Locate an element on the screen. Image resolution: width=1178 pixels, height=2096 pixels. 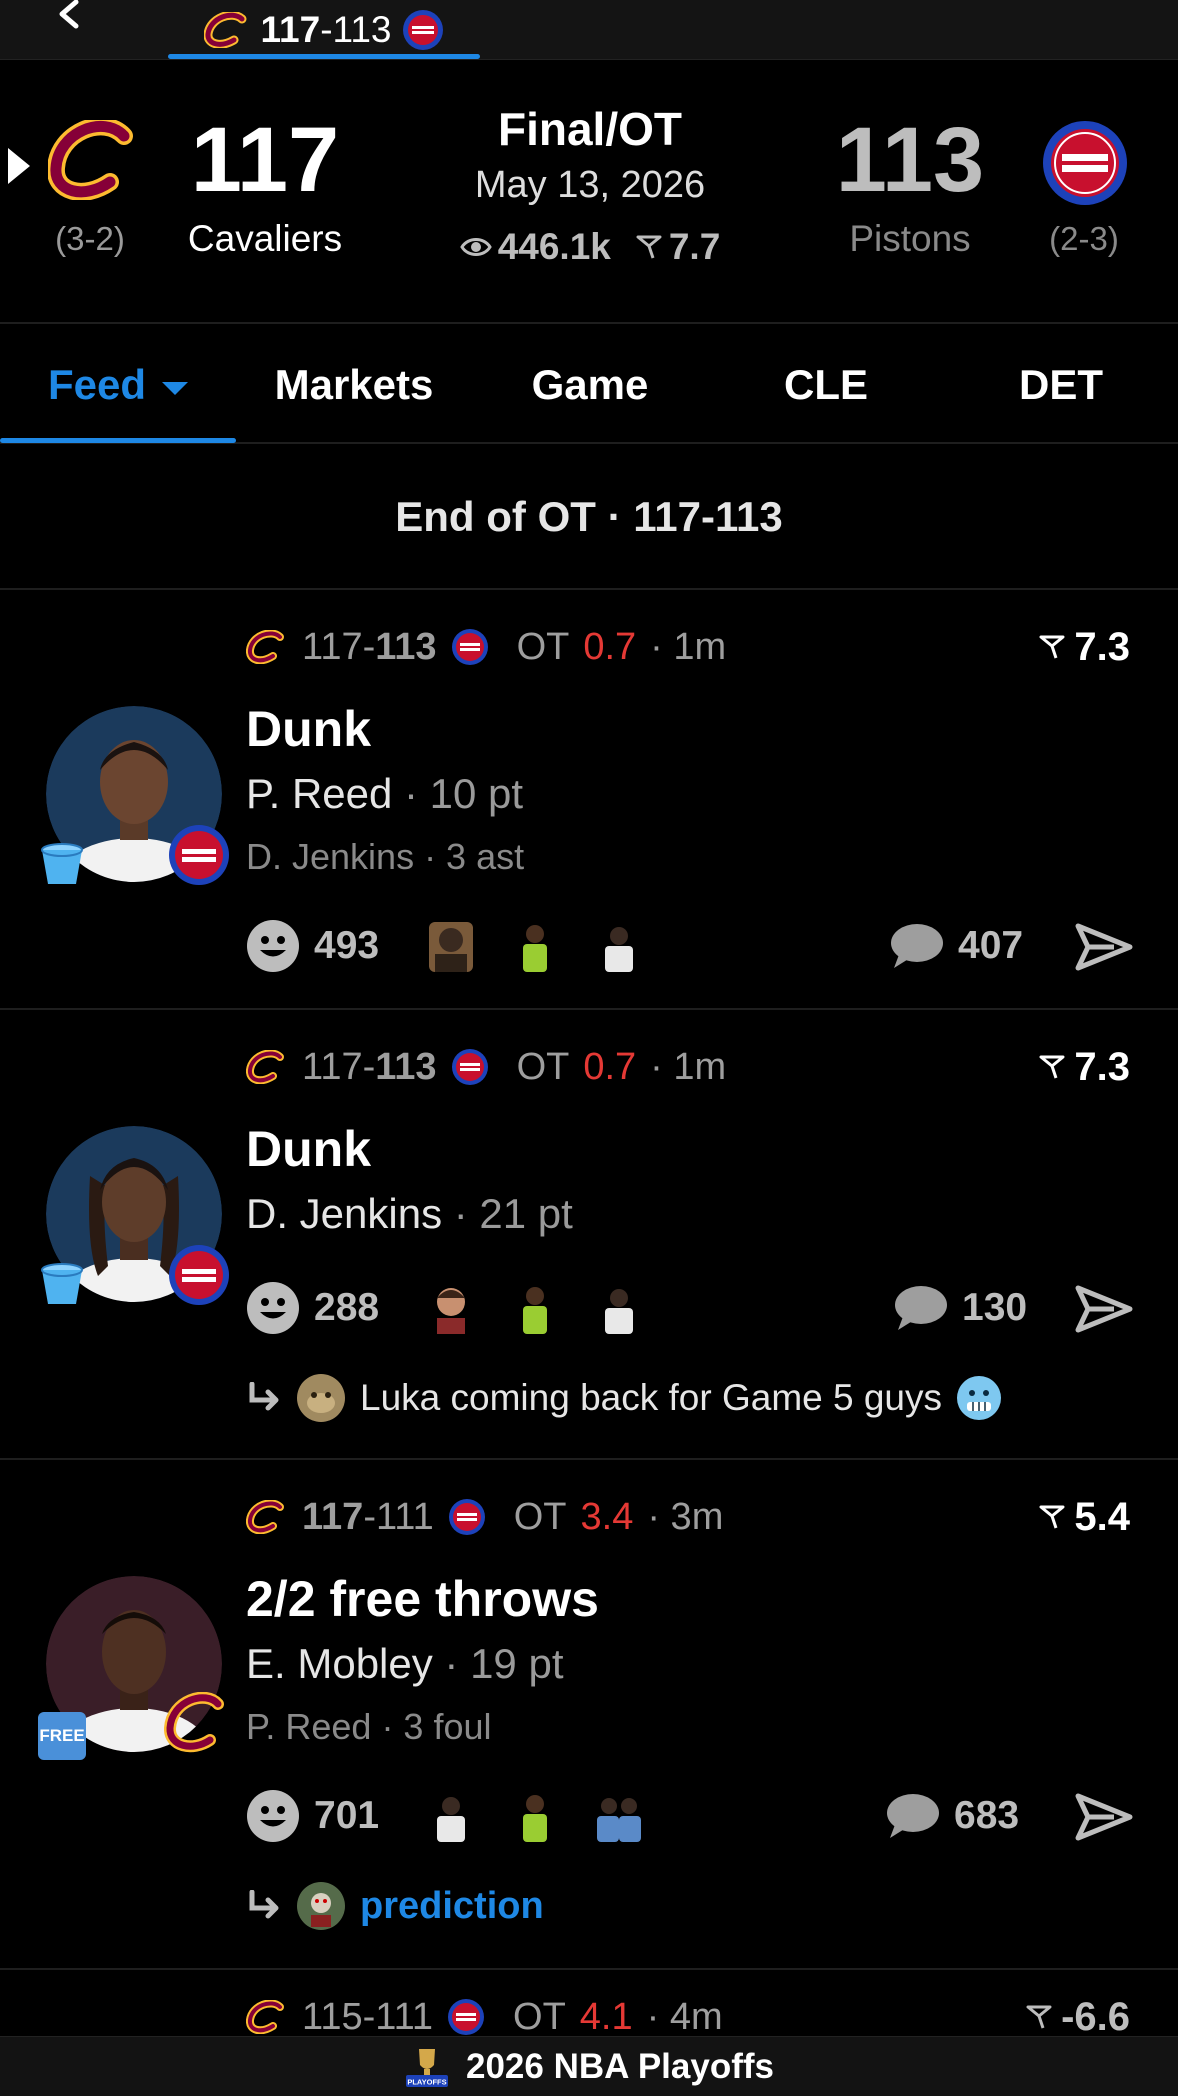
player-name: P. Reed is located at coordinates (319, 793).